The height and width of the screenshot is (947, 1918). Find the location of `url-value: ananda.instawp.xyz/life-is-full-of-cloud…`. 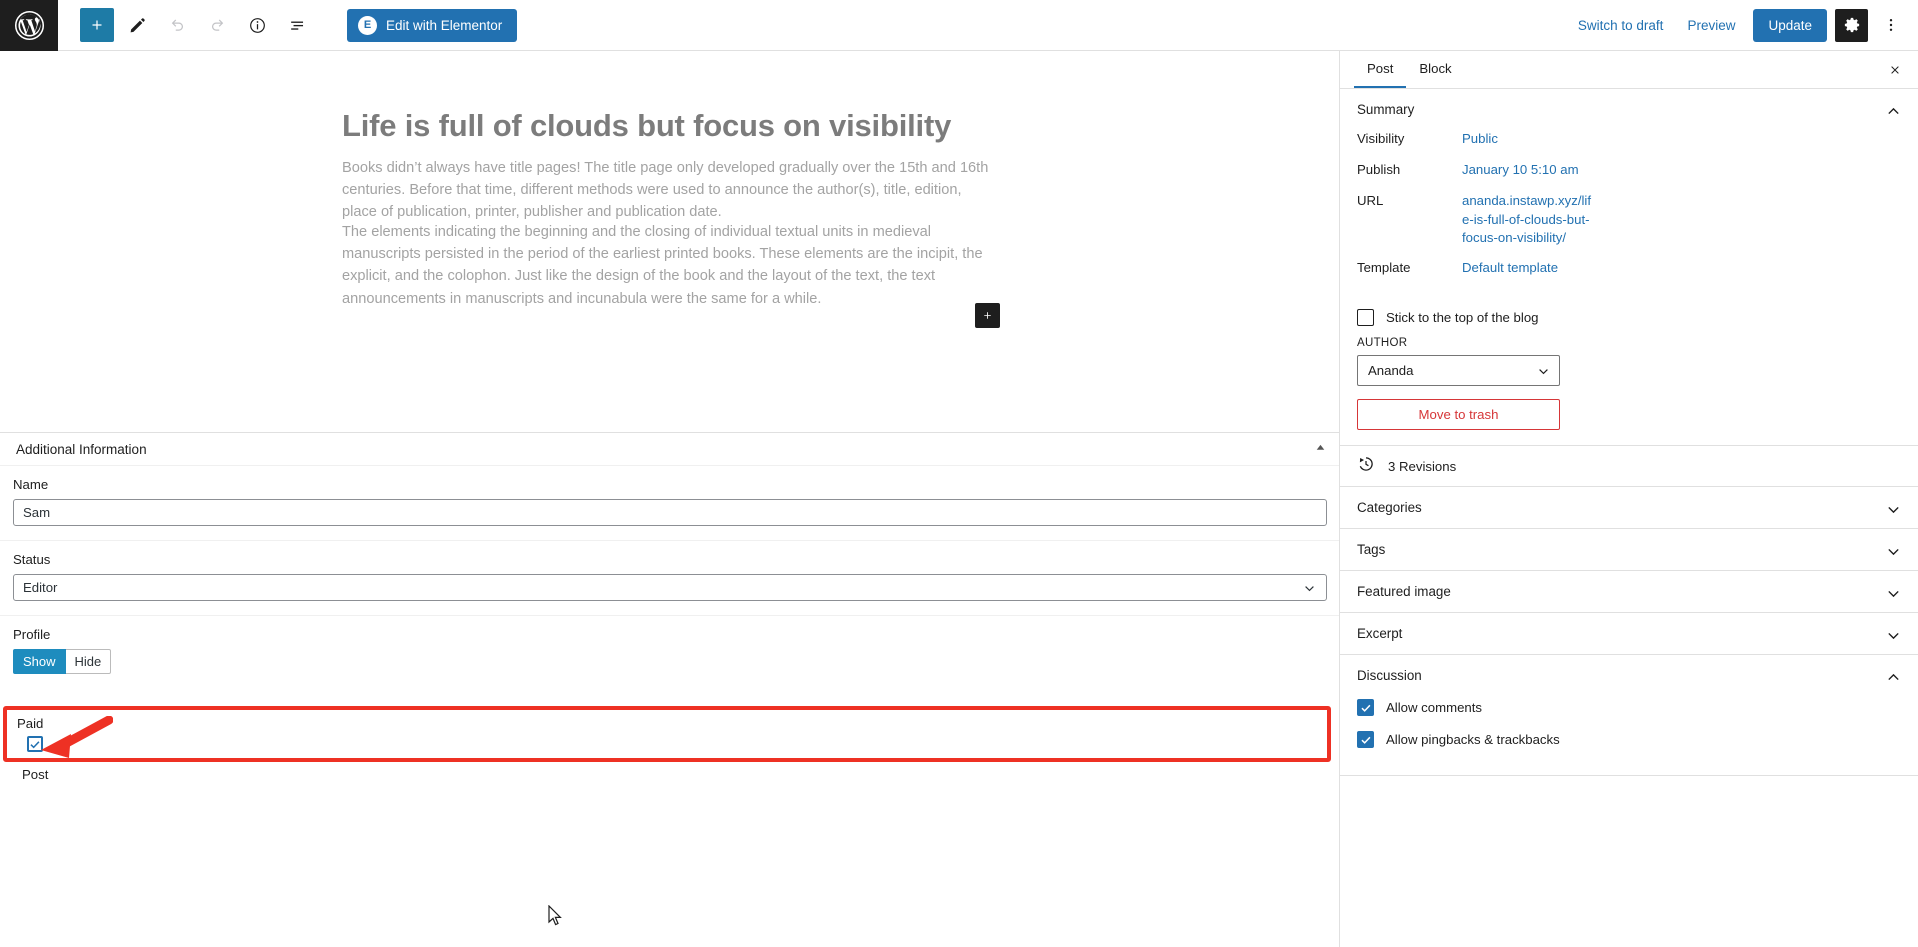

url-value: ananda.instawp.xyz/life-is-full-of-cloud… is located at coordinates (1527, 220).